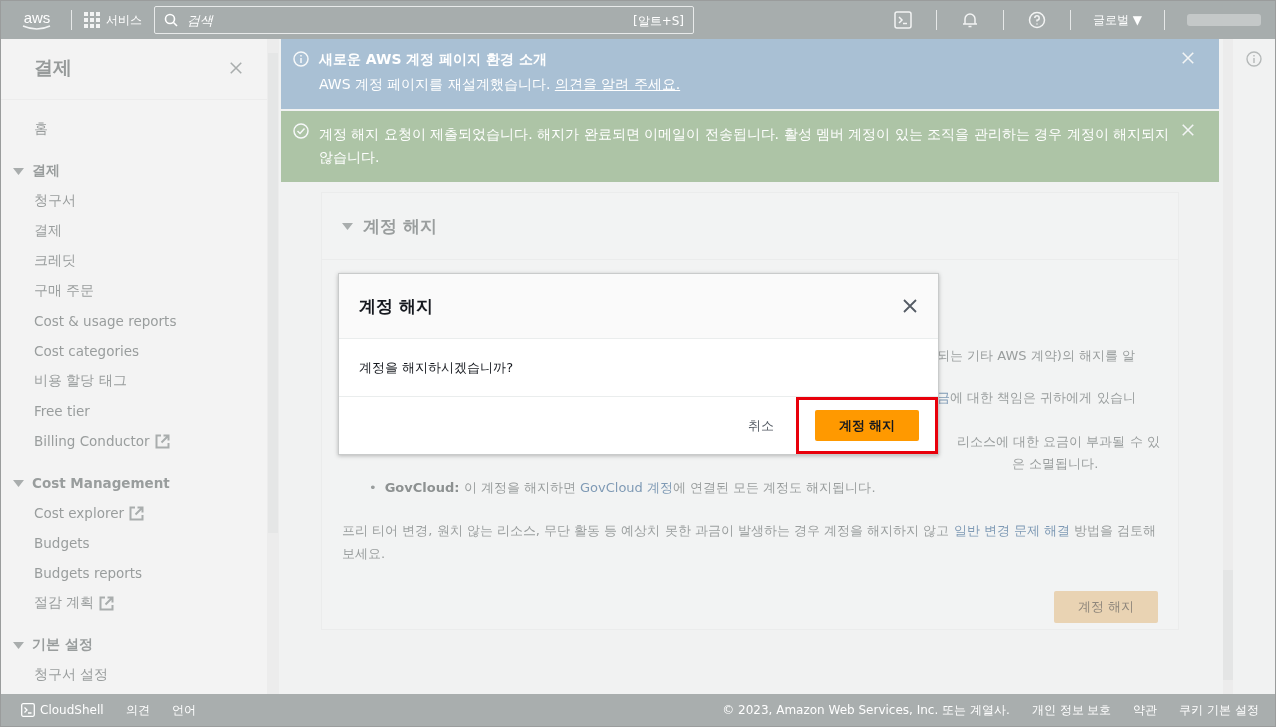 This screenshot has width=1276, height=727. What do you see at coordinates (1106, 607) in the screenshot?
I see `close-account-button: 계정 해지` at bounding box center [1106, 607].